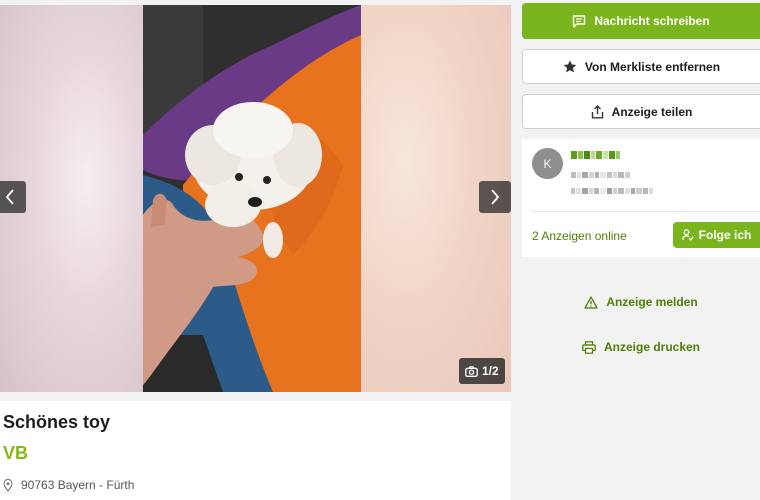 The height and width of the screenshot is (500, 760). What do you see at coordinates (687, 235) in the screenshot?
I see `user-check-icon` at bounding box center [687, 235].